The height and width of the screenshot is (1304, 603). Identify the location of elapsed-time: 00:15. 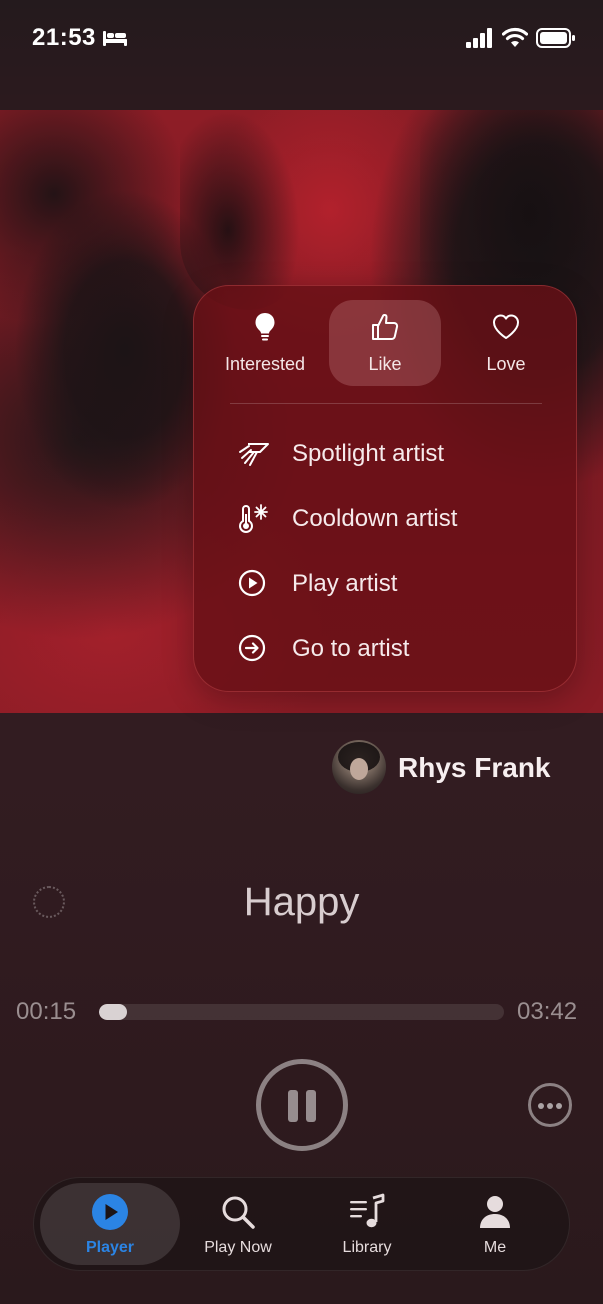
(46, 1011).